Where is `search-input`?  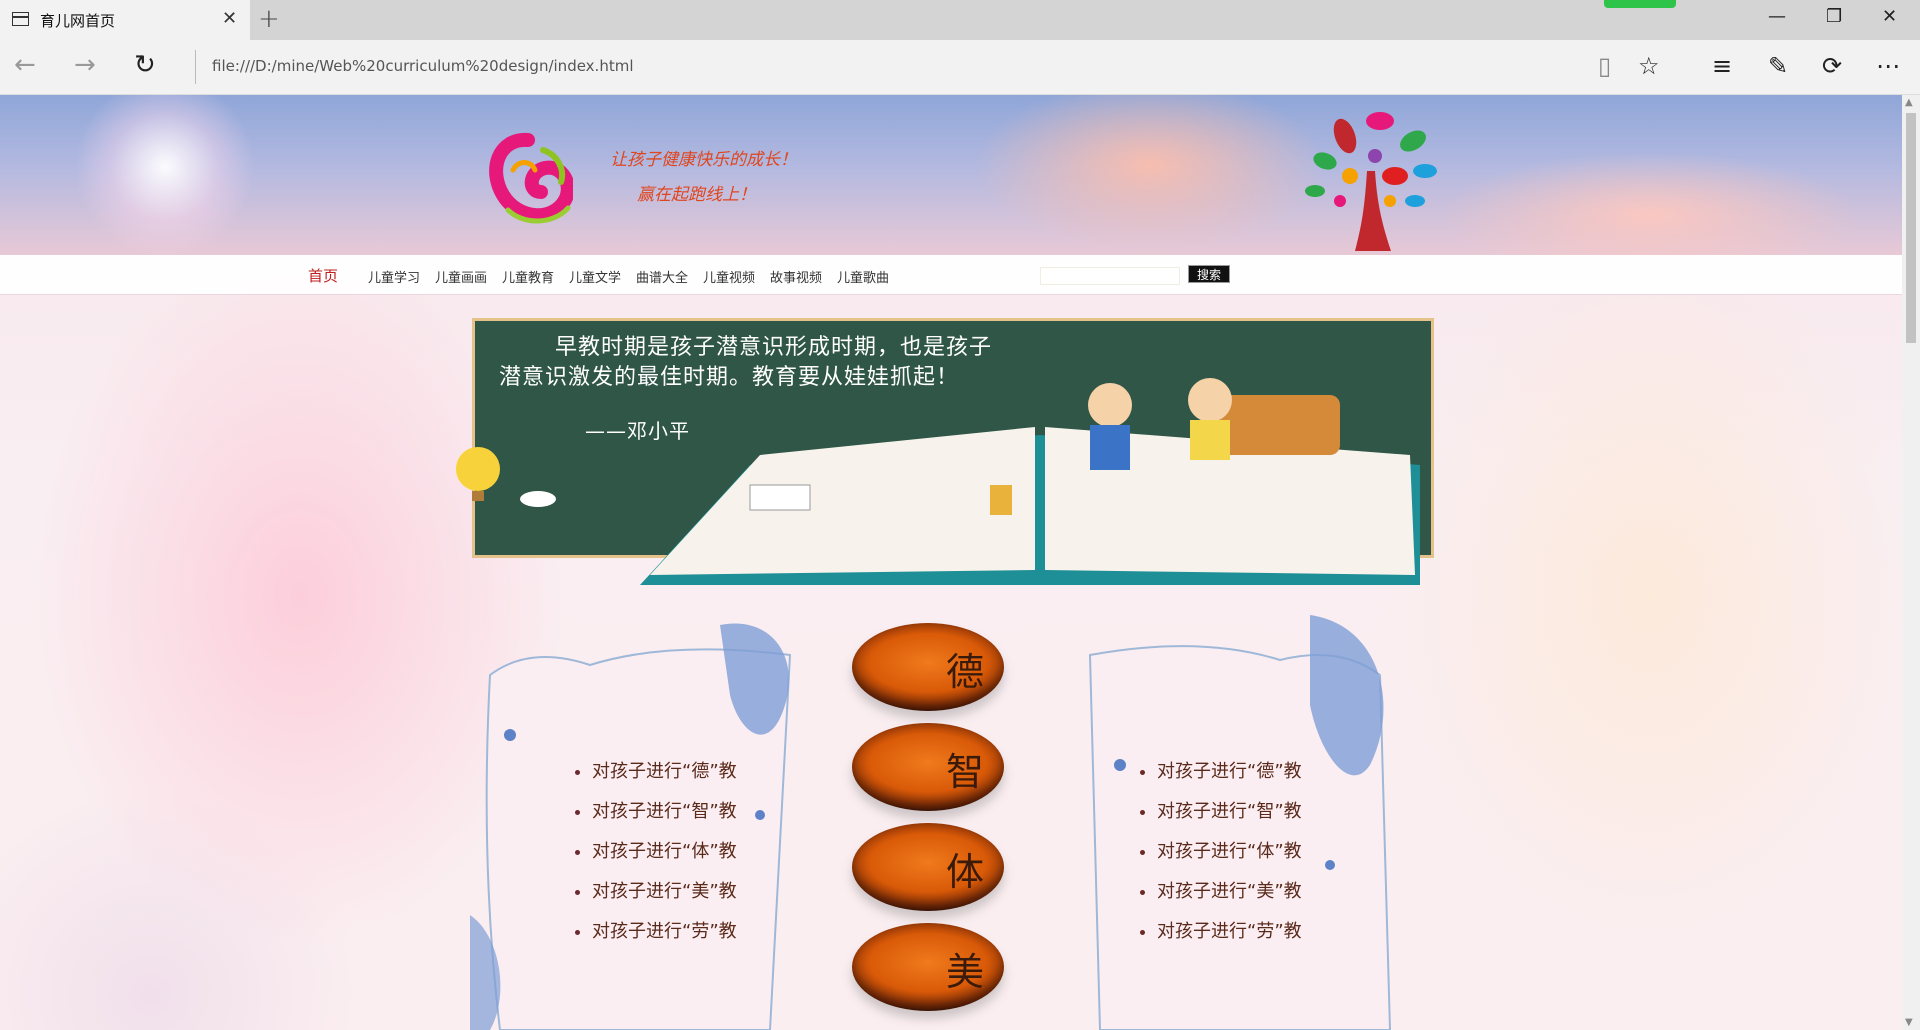 search-input is located at coordinates (1110, 276).